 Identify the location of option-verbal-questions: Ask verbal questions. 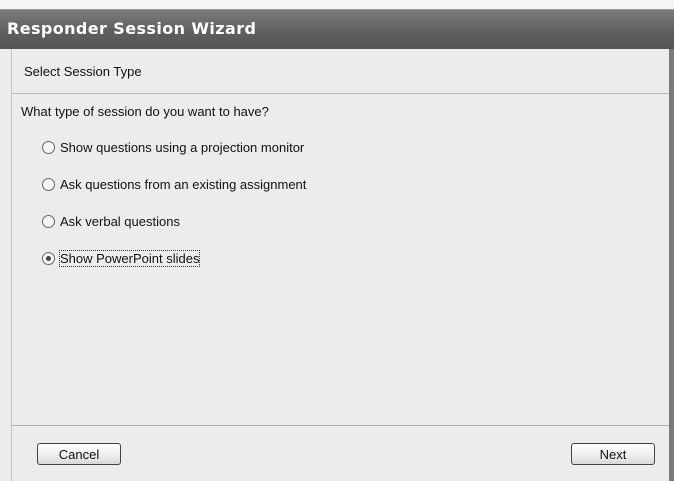
(111, 221).